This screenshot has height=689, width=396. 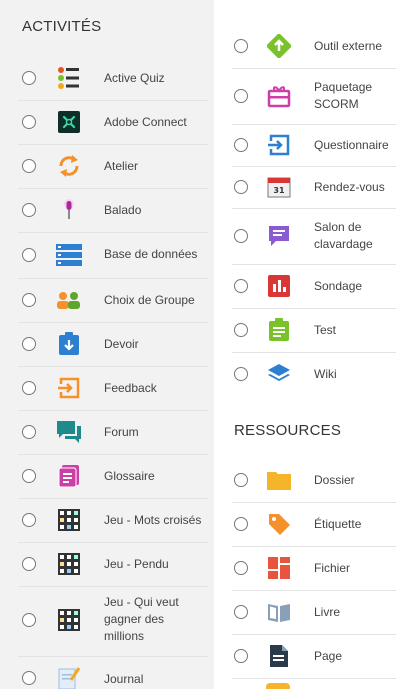 I want to click on activity-item-jeu-pendu: Jeu - Pendu, so click(x=104, y=564).